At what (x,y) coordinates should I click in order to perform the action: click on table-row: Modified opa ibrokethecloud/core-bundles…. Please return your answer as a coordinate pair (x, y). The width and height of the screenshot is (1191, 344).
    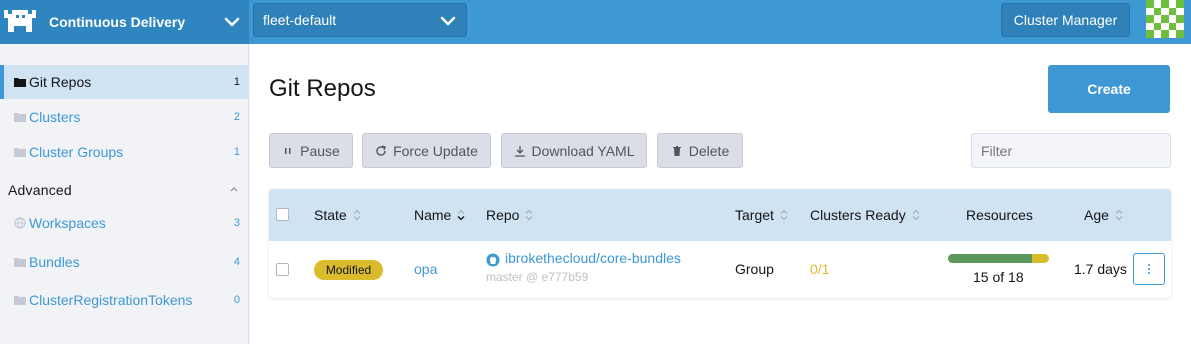
    Looking at the image, I should click on (720, 269).